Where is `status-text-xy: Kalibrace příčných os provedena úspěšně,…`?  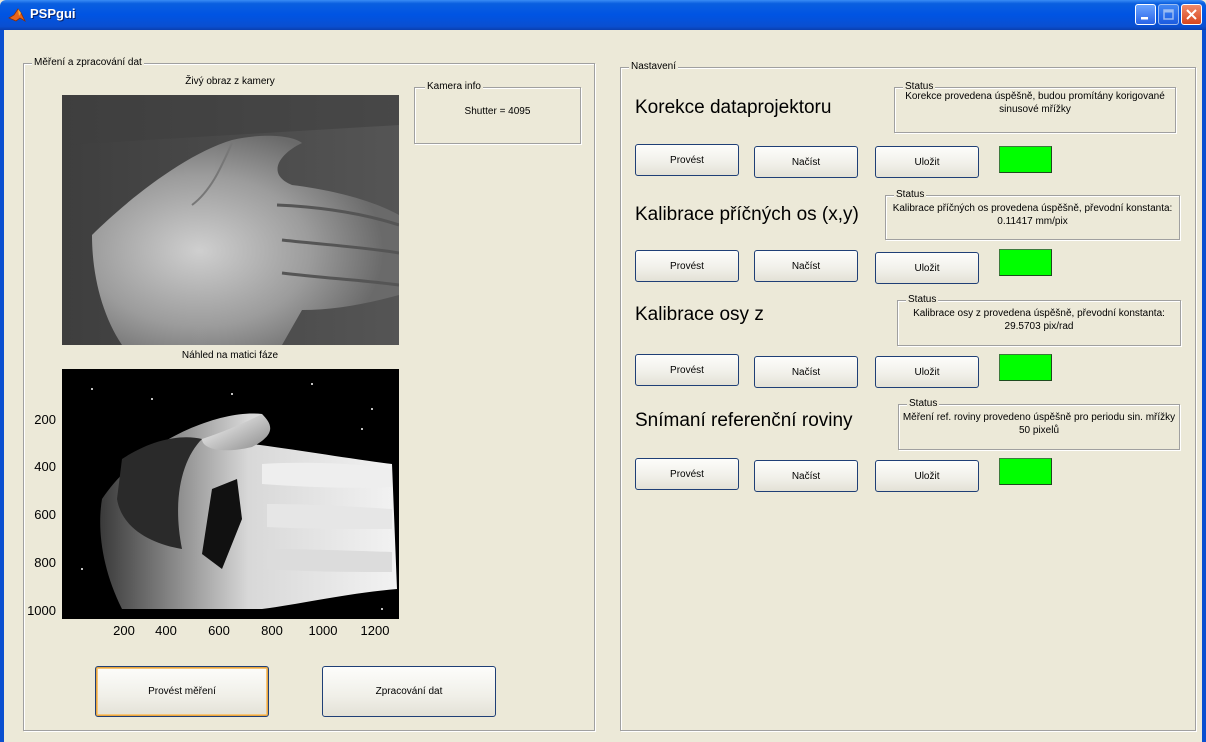 status-text-xy: Kalibrace příčných os provedena úspěšně,… is located at coordinates (1032, 215).